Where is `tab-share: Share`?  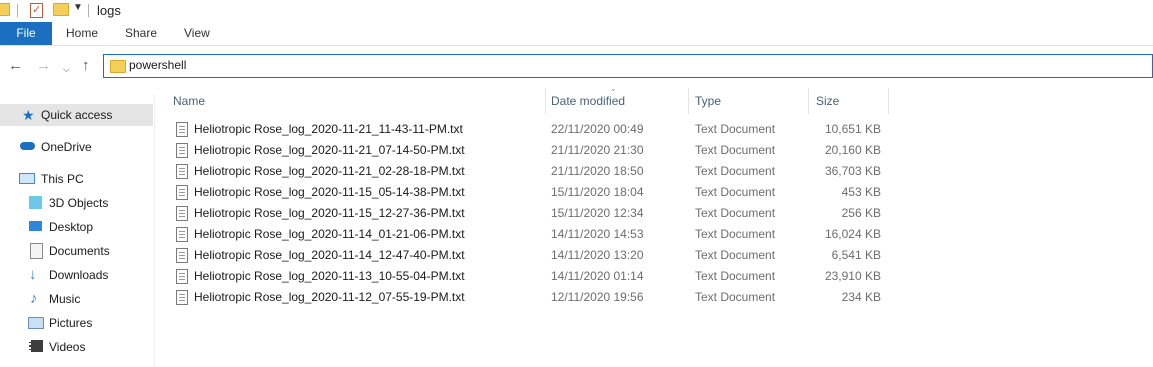 tab-share: Share is located at coordinates (141, 33).